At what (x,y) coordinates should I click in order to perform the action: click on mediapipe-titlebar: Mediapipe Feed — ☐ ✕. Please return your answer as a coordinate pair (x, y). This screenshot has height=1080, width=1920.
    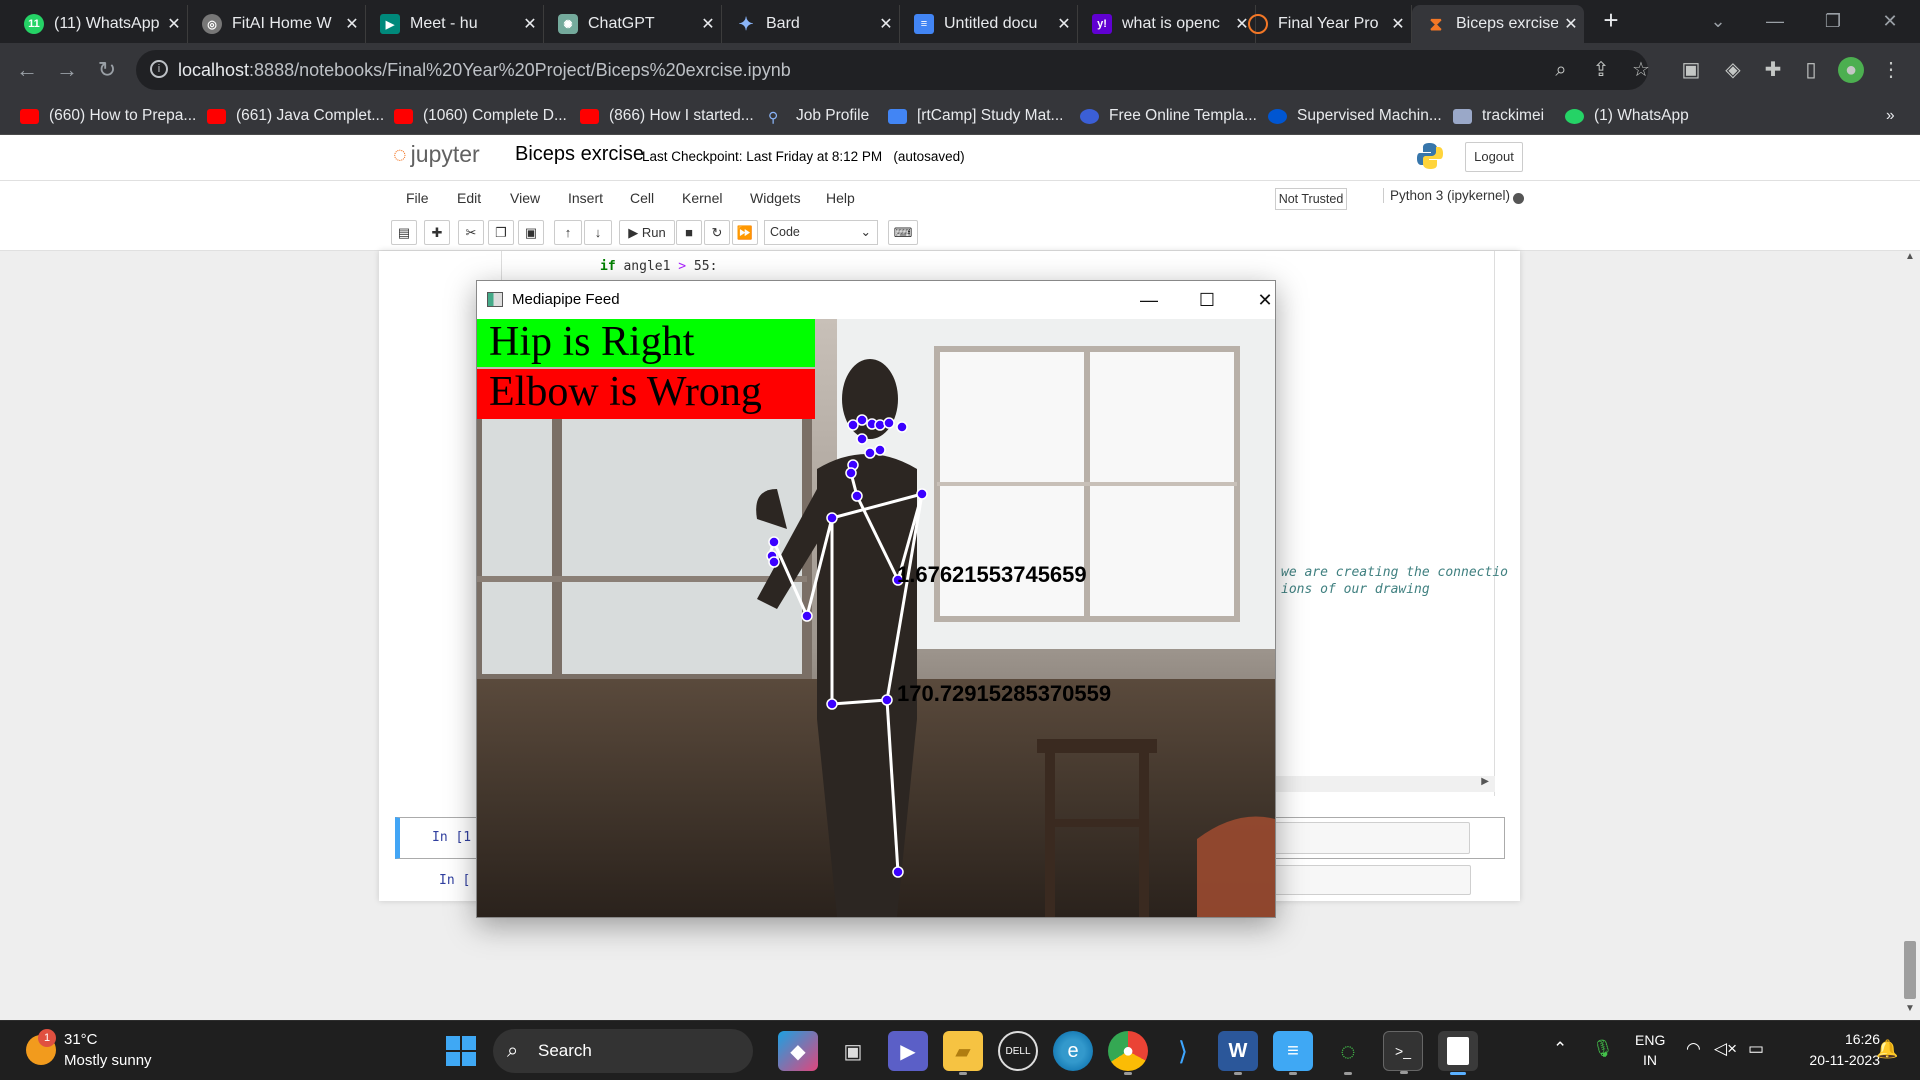
    Looking at the image, I should click on (876, 300).